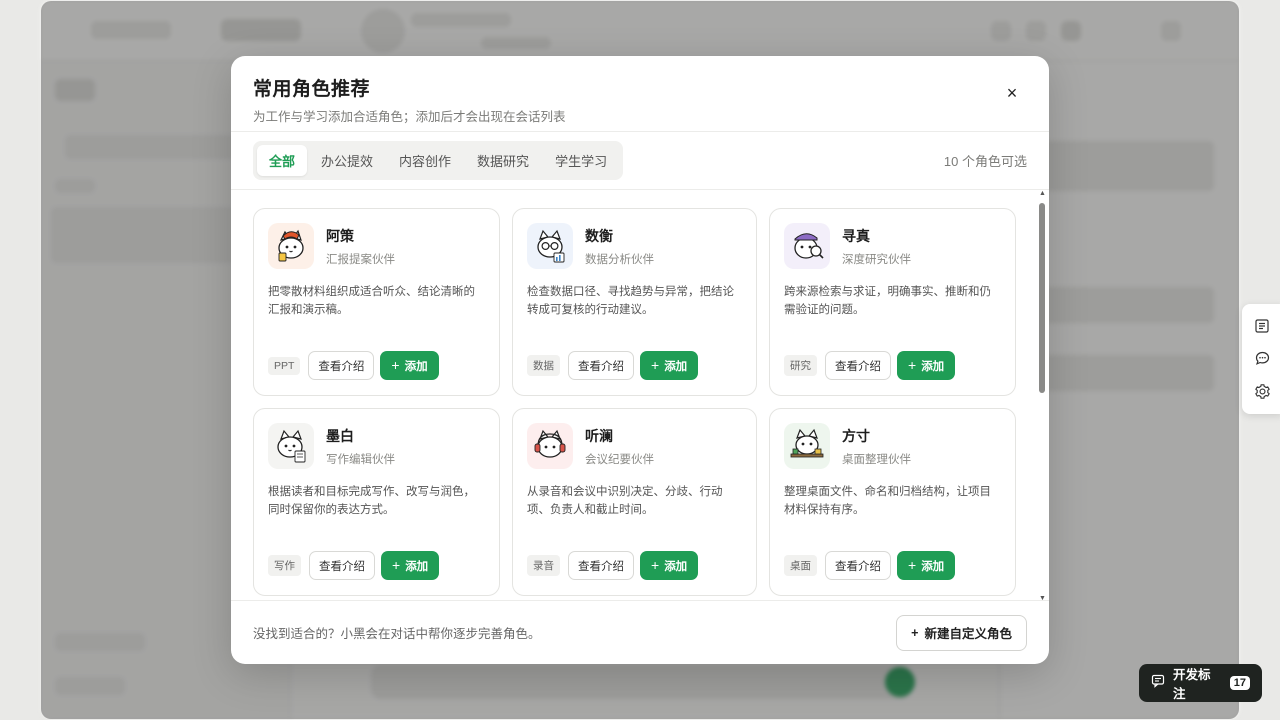  I want to click on tab-student: 学生学习, so click(581, 160).